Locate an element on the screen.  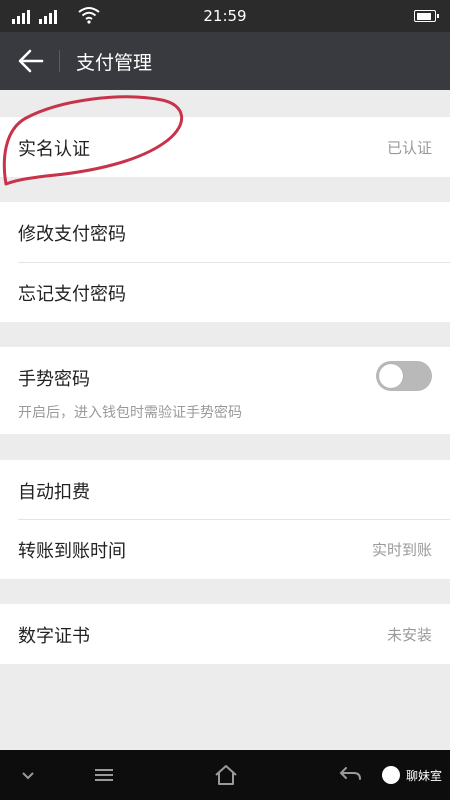
home-icon is located at coordinates (226, 775).